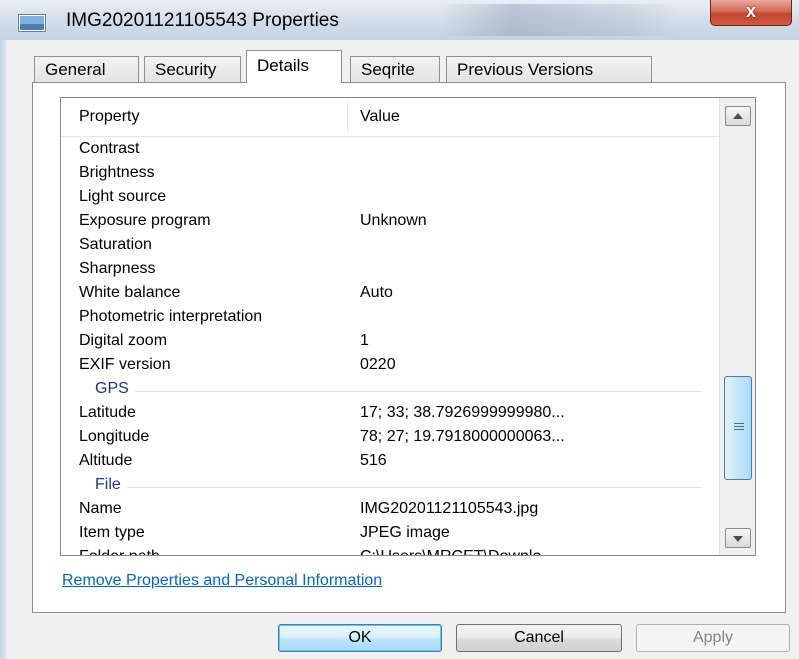 This screenshot has width=799, height=659. What do you see at coordinates (123, 340) in the screenshot?
I see `property-name: Digital zoom` at bounding box center [123, 340].